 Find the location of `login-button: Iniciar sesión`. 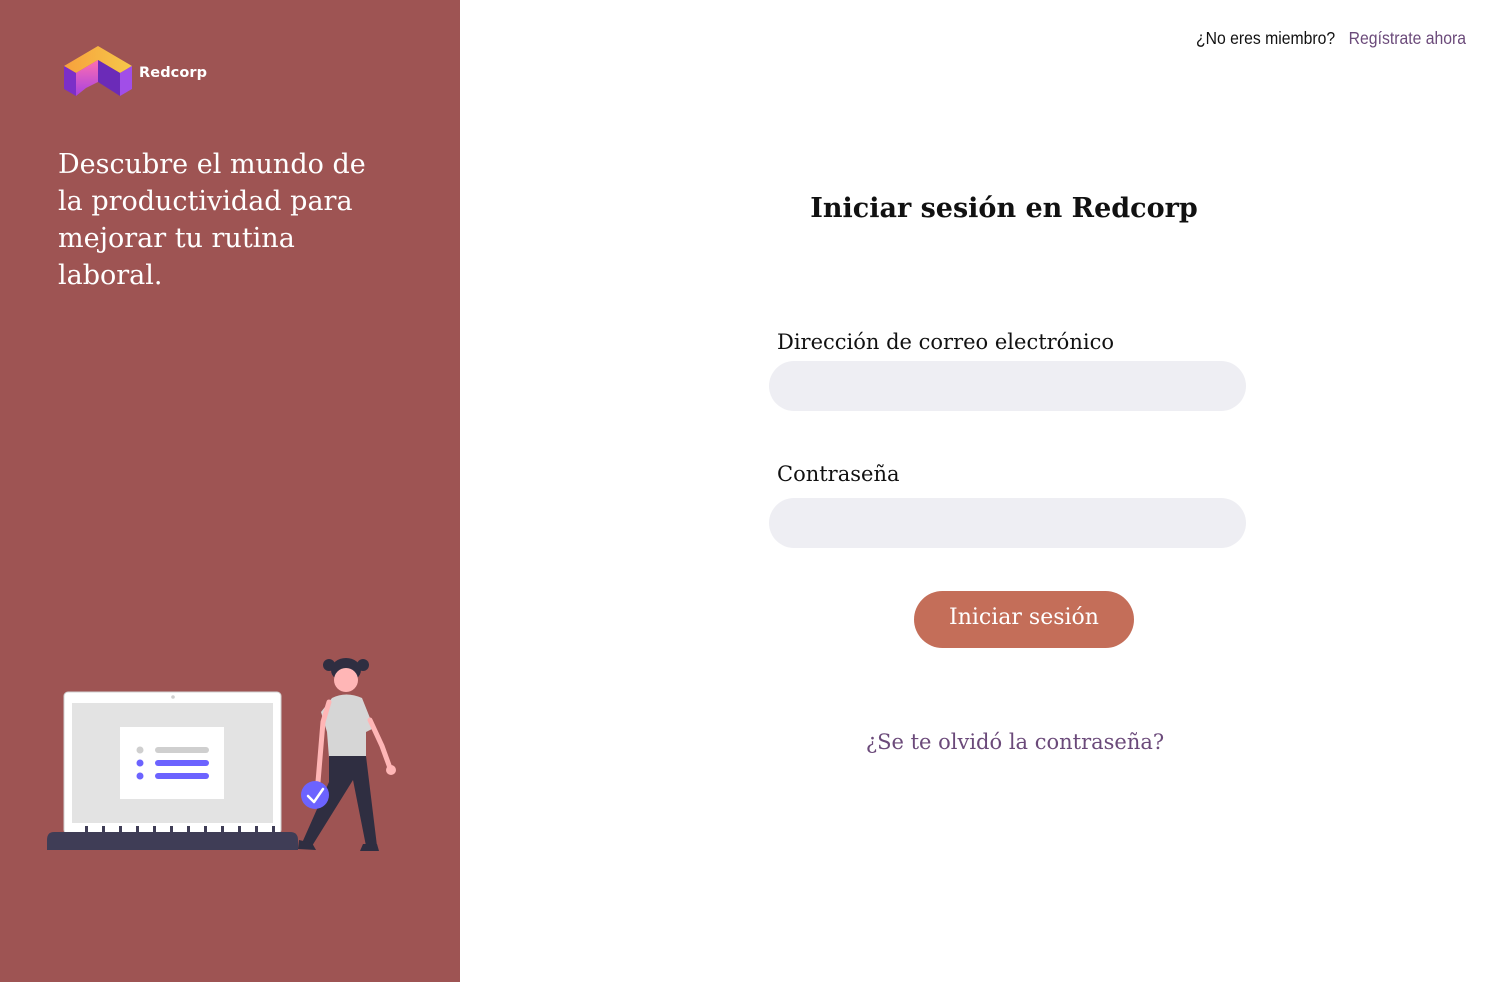

login-button: Iniciar sesión is located at coordinates (1024, 619).